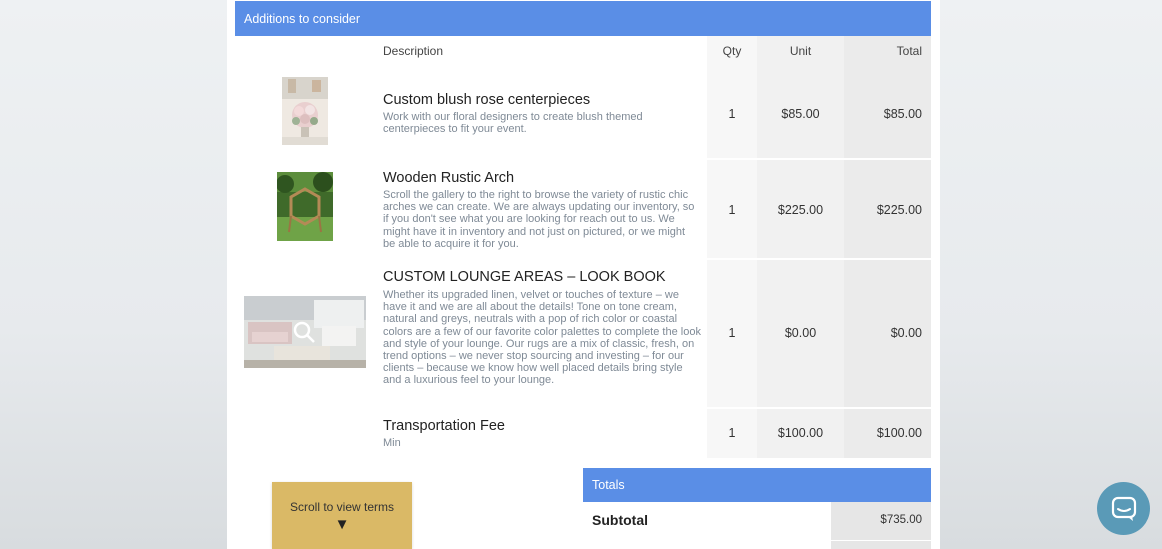 The height and width of the screenshot is (549, 1162). What do you see at coordinates (906, 333) in the screenshot?
I see `item-total: $0.00` at bounding box center [906, 333].